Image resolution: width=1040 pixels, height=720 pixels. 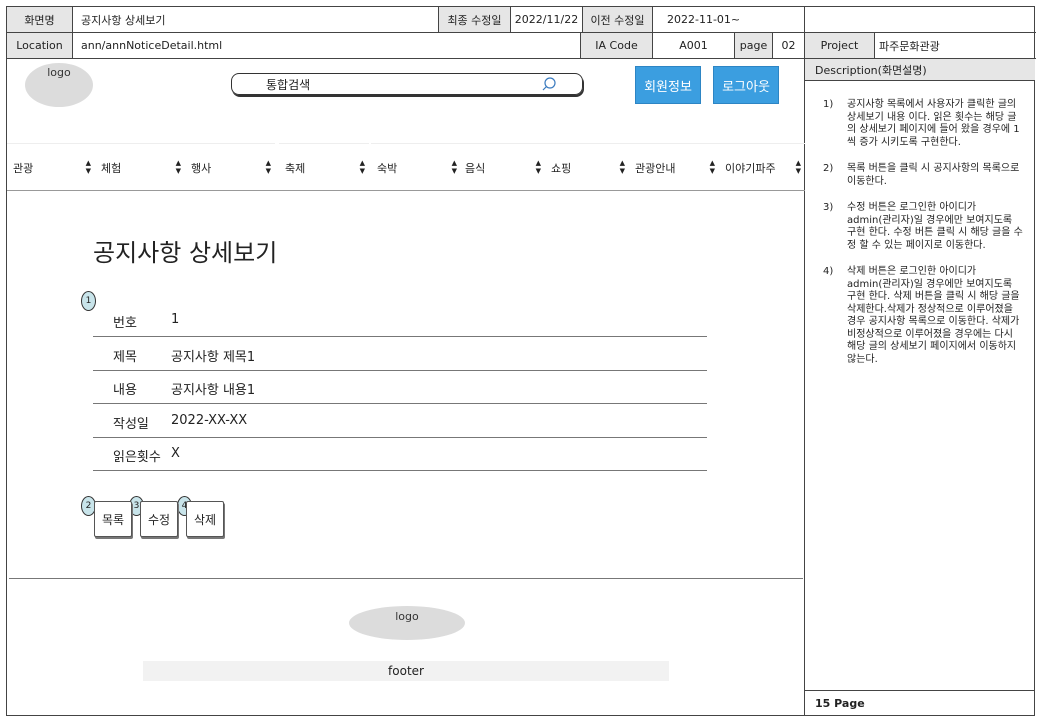 I want to click on last-modified: 2022/11/22, so click(x=547, y=20).